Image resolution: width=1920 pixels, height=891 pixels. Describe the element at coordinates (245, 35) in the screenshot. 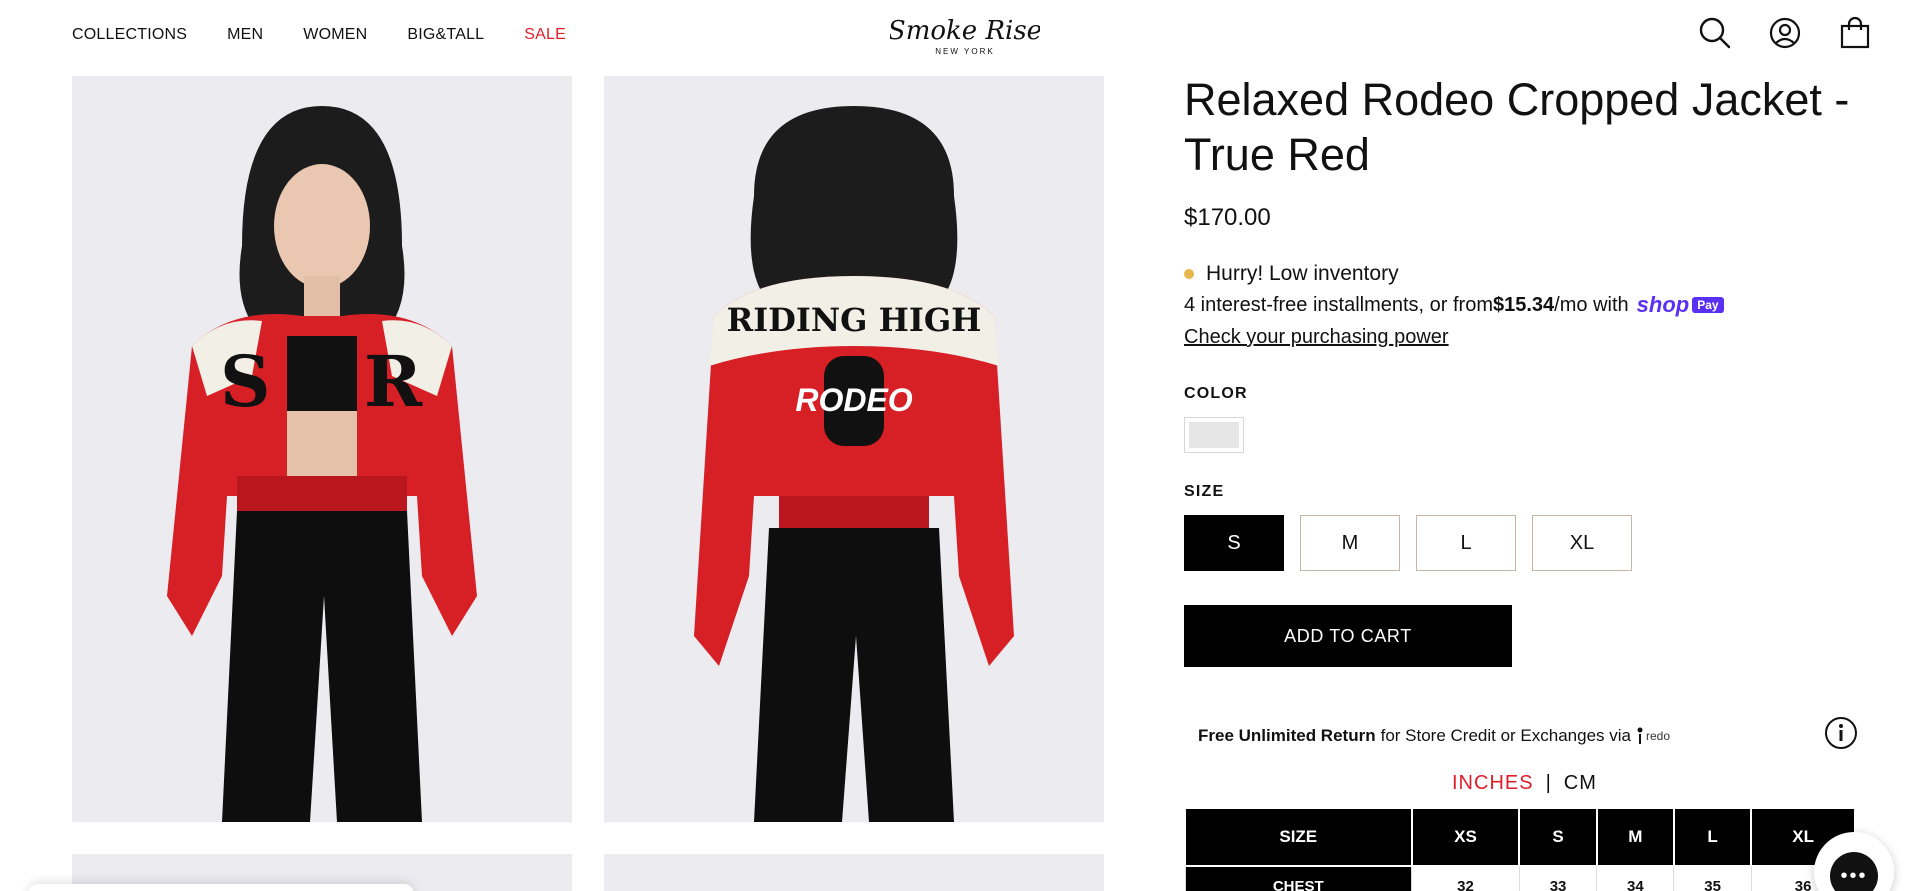

I see `nav-men: MEN` at that location.